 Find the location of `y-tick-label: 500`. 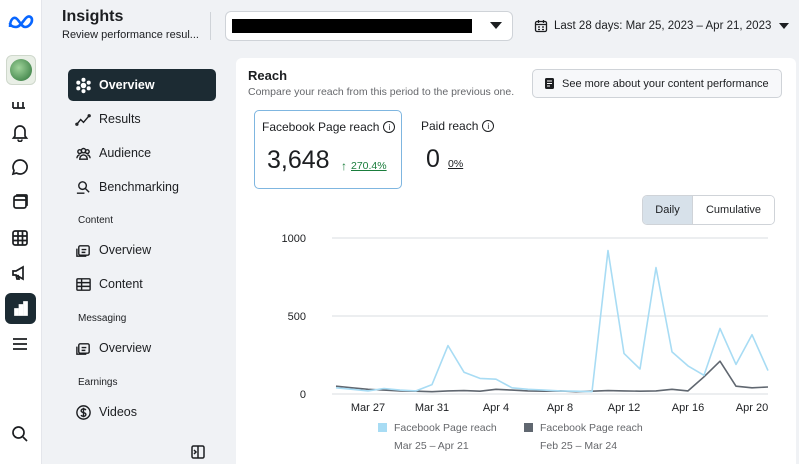

y-tick-label: 500 is located at coordinates (297, 317).